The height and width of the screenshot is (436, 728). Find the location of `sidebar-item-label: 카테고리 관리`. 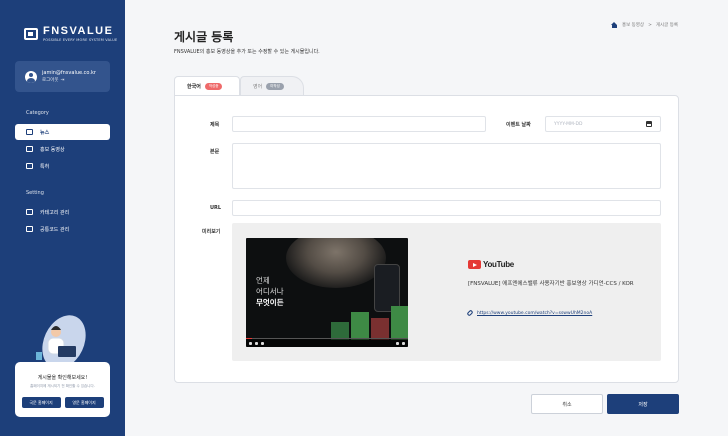

sidebar-item-label: 카테고리 관리 is located at coordinates (55, 212).